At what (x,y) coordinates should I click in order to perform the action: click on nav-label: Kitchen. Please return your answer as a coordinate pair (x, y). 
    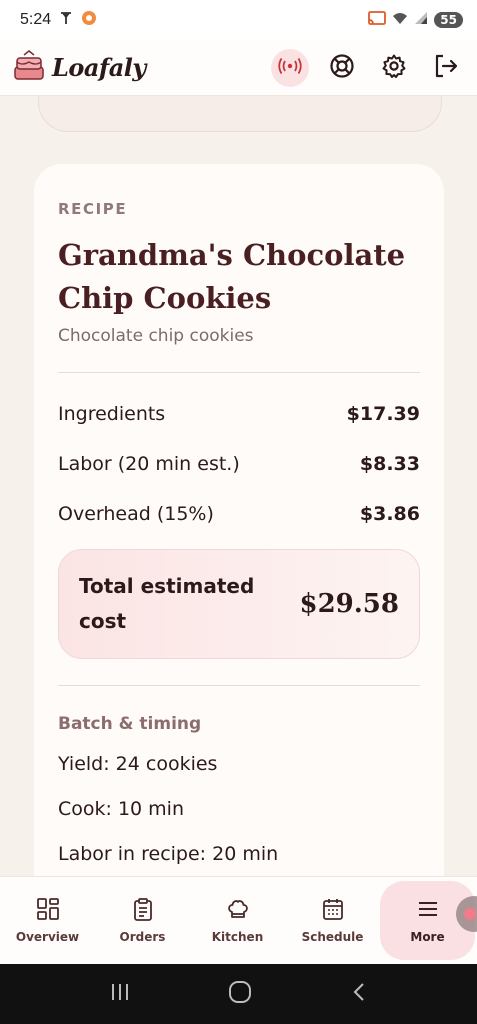
    Looking at the image, I should click on (237, 937).